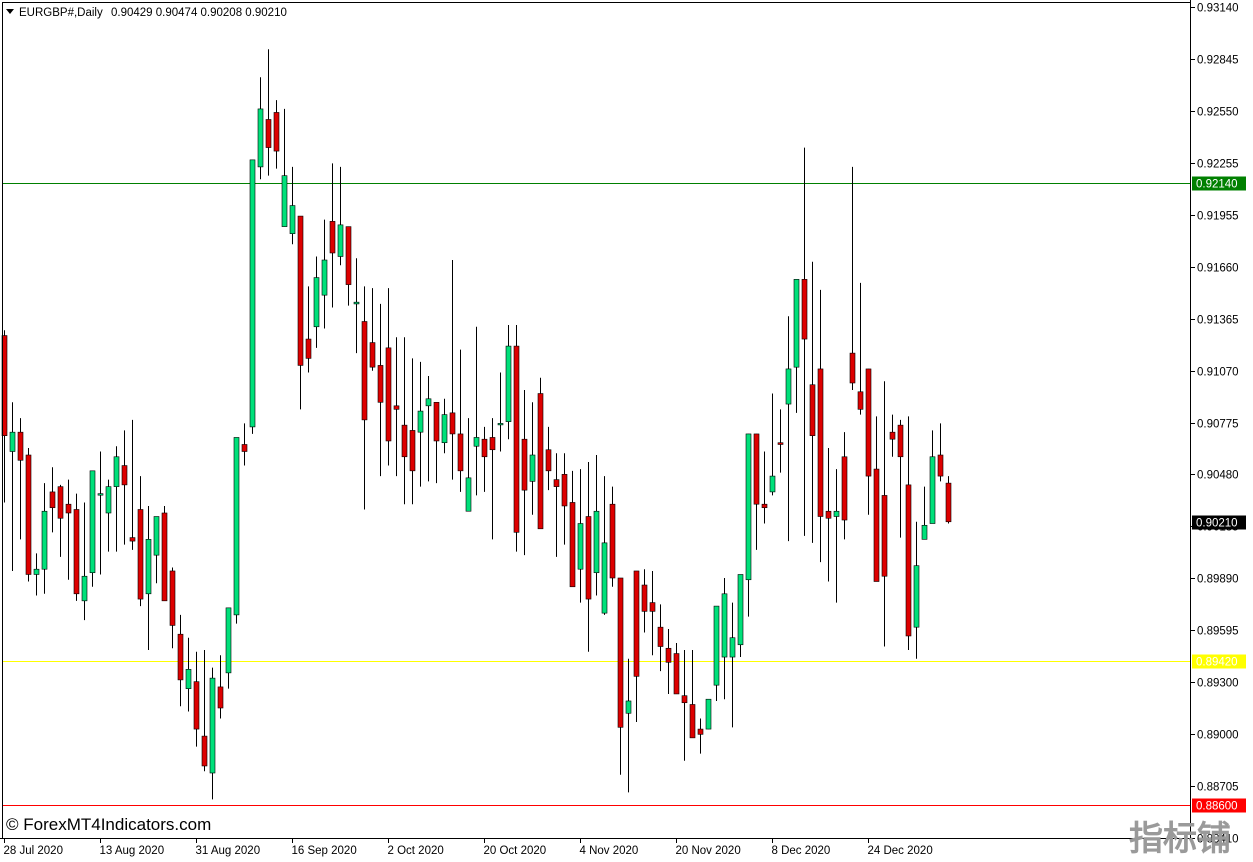 Image resolution: width=1253 pixels, height=862 pixels. I want to click on time-tick-label: 24 Dec 2020, so click(900, 851).